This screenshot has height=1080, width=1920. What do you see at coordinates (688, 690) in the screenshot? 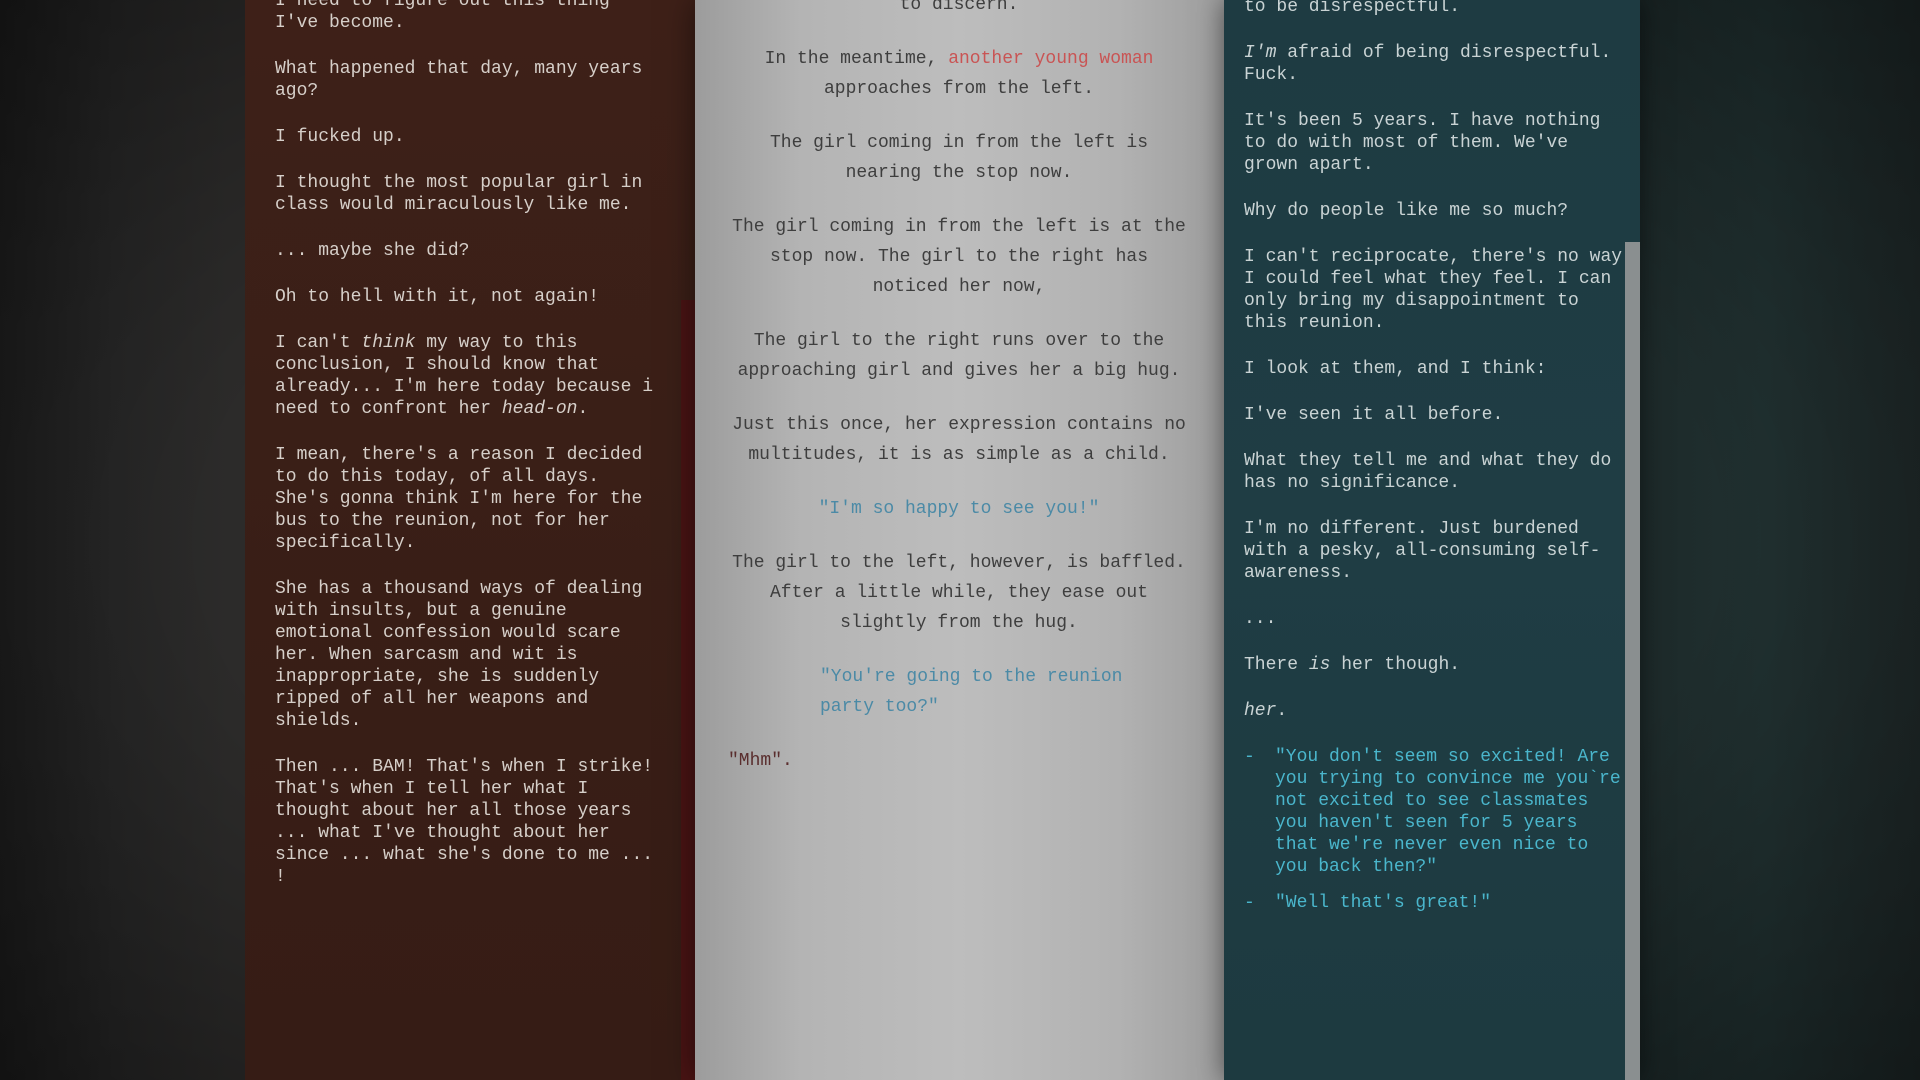
I see `left-panel-scrollbar` at bounding box center [688, 690].